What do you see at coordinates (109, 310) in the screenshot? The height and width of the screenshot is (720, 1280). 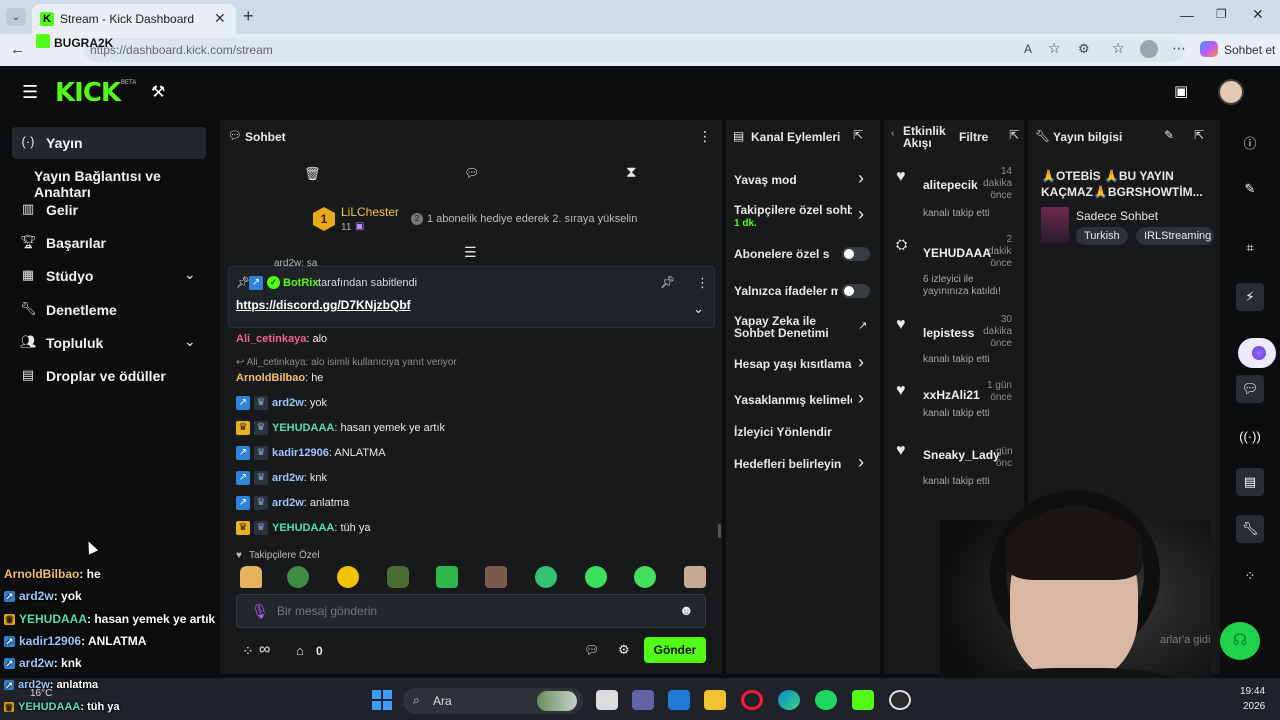 I see `sidebar-item-denetleme: 🔧︎ Denetleme` at bounding box center [109, 310].